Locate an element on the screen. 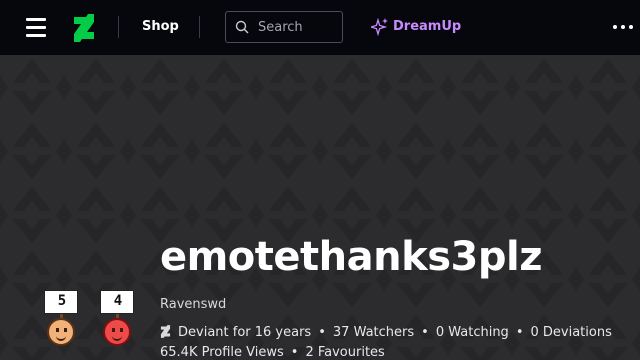 The width and height of the screenshot is (640, 360). search-icon is located at coordinates (242, 27).